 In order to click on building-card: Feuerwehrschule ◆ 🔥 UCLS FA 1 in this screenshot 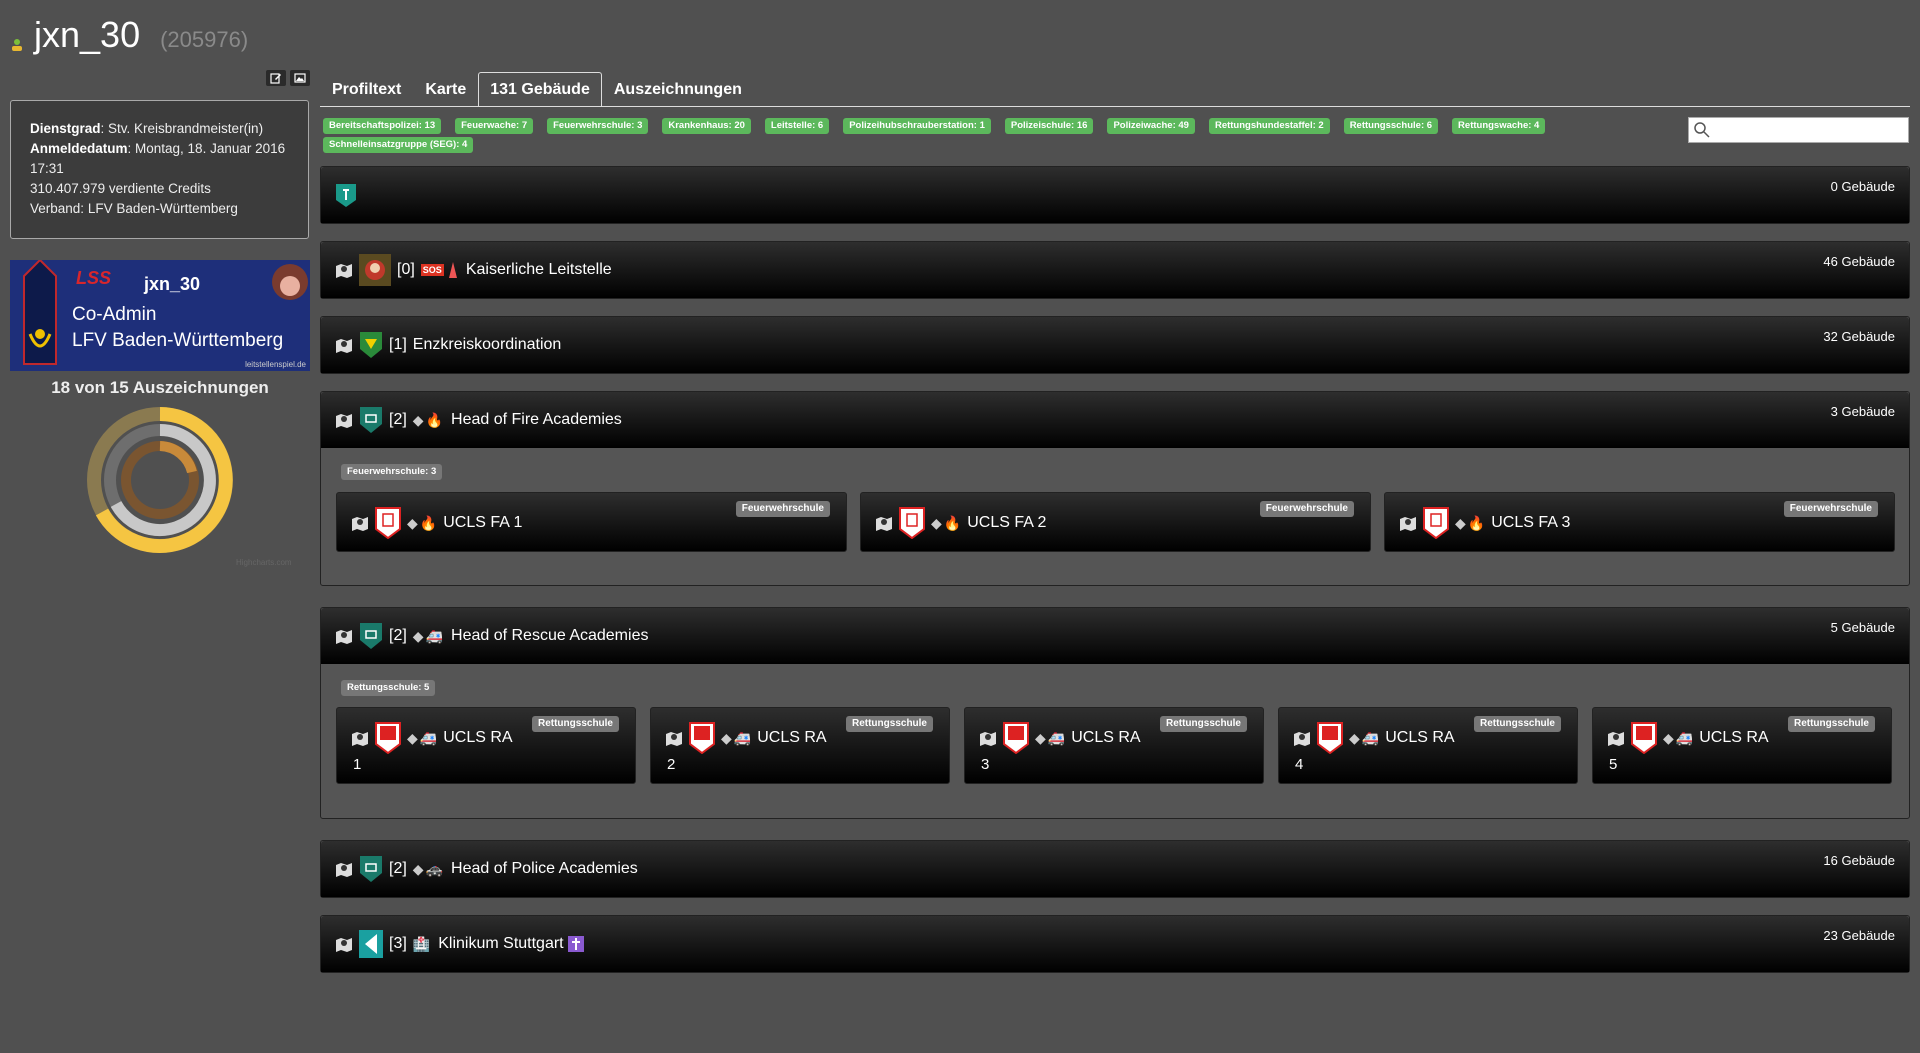, I will do `click(591, 522)`.